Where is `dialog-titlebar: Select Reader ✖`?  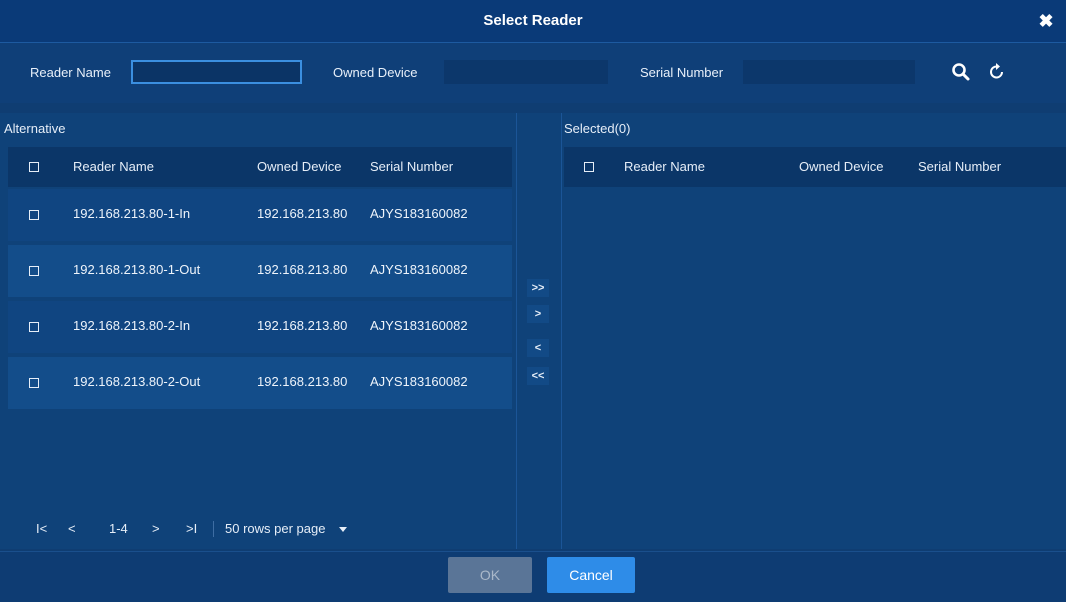 dialog-titlebar: Select Reader ✖ is located at coordinates (533, 21).